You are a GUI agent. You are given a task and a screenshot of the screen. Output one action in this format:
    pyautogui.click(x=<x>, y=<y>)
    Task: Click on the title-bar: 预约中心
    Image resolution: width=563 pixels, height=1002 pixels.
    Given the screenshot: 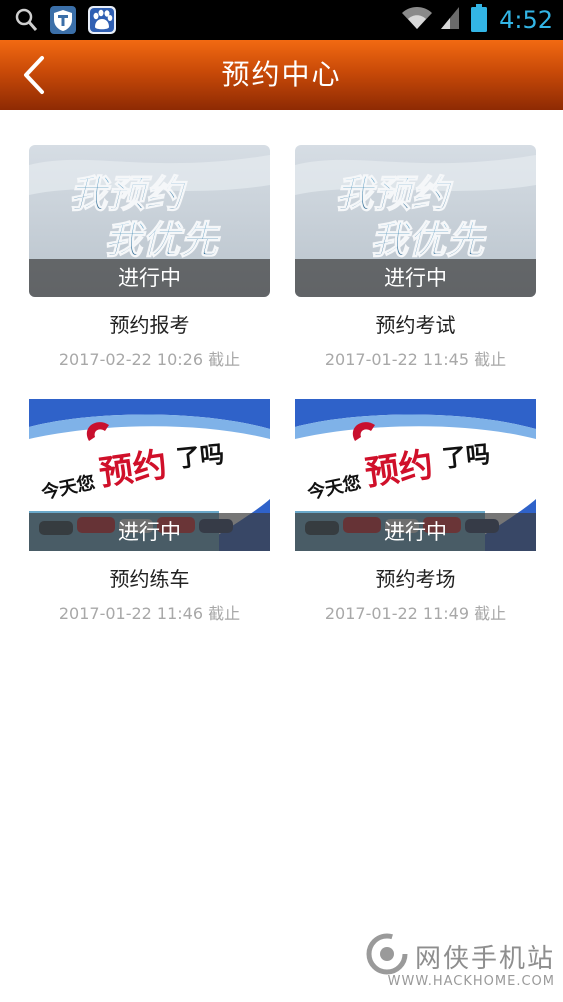 What is the action you would take?
    pyautogui.click(x=281, y=75)
    